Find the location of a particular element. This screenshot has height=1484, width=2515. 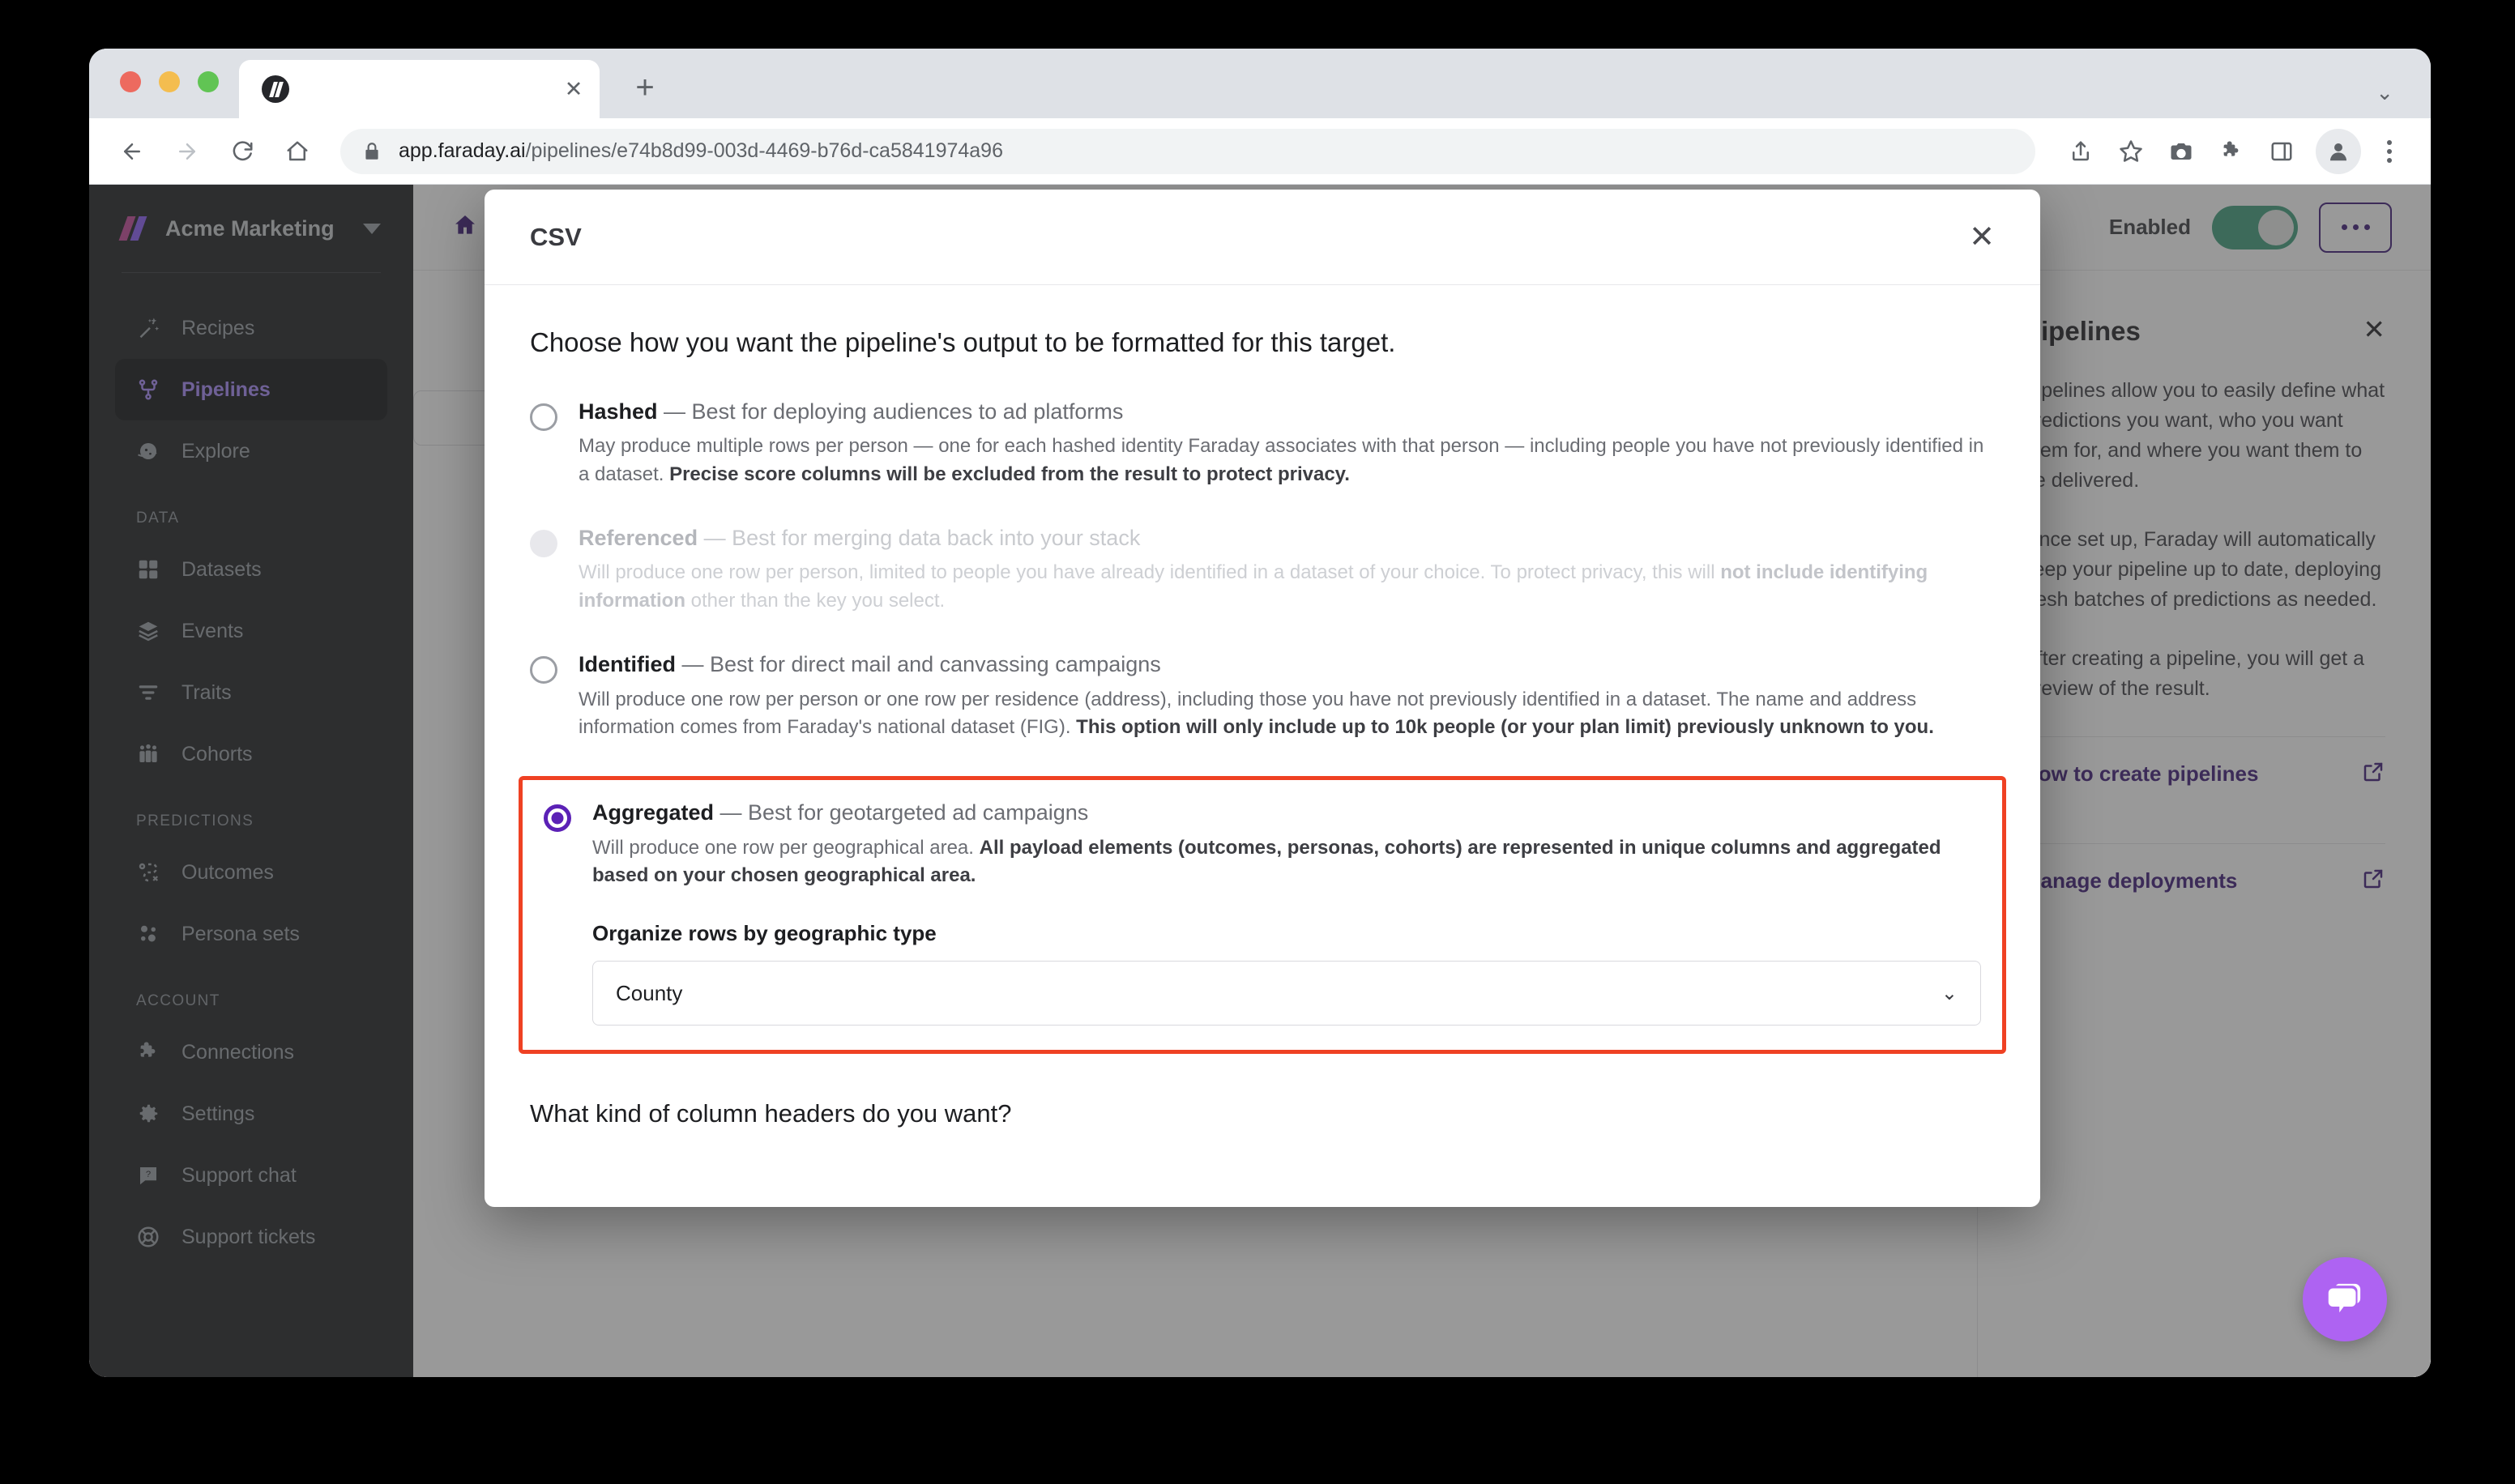

camera-icon is located at coordinates (2181, 151).